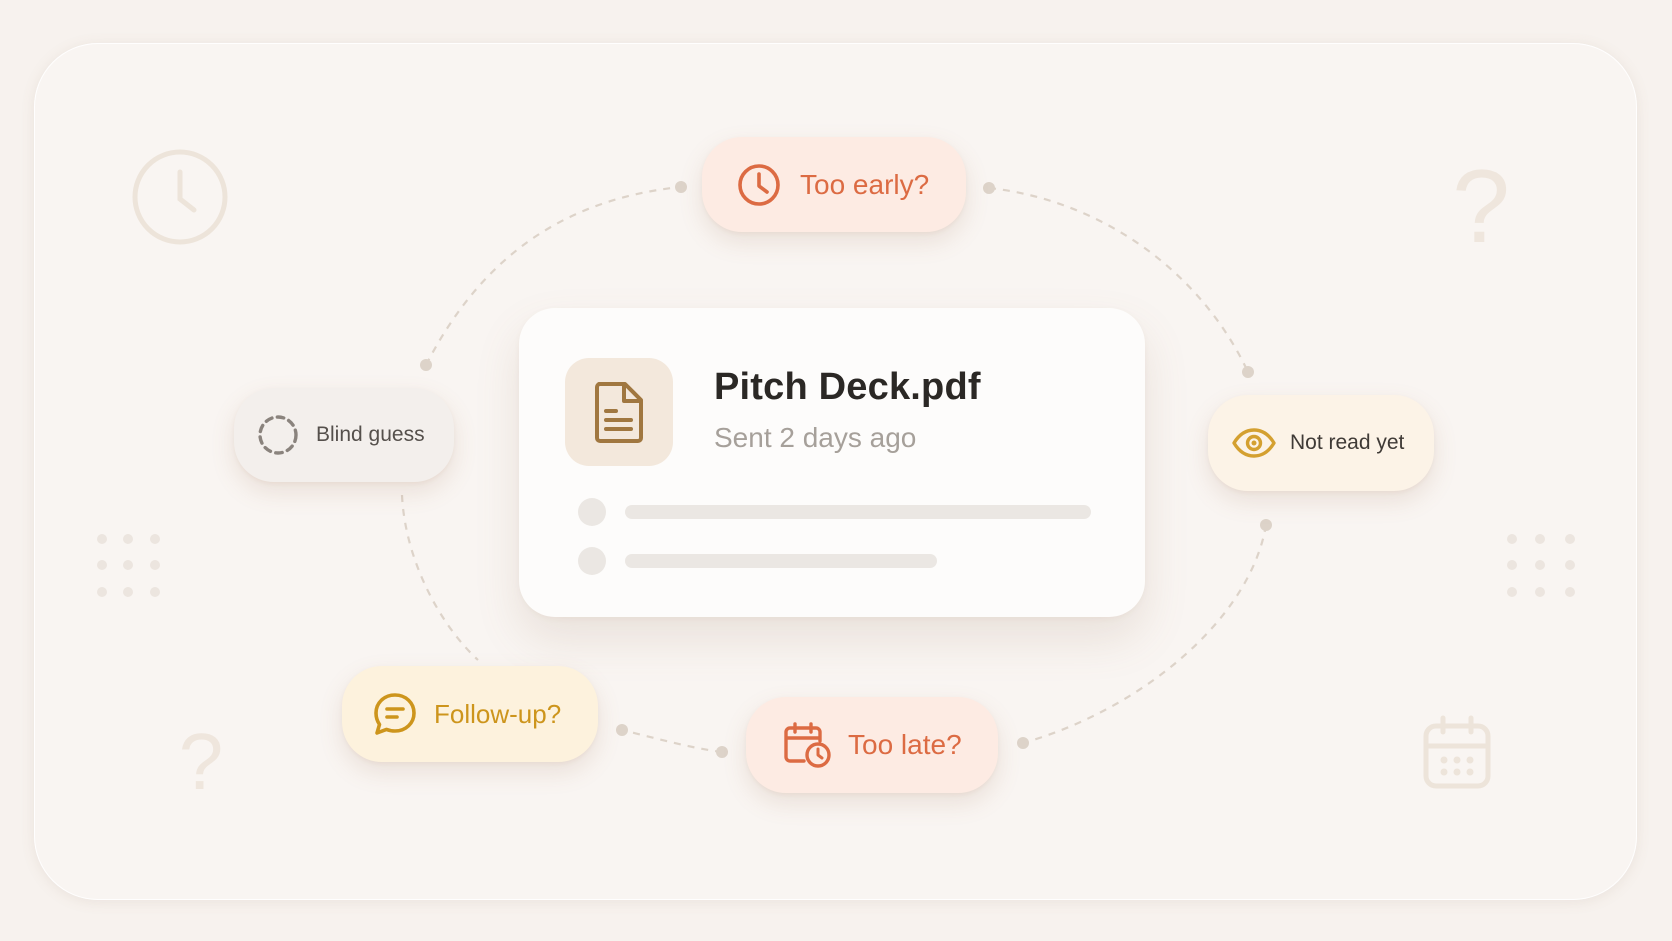 The image size is (1672, 941). What do you see at coordinates (905, 744) in the screenshot?
I see `bubble-label: Too late?` at bounding box center [905, 744].